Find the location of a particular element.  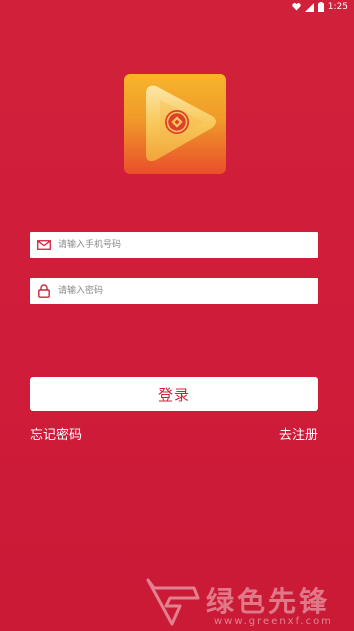

mail-icon is located at coordinates (44, 245).